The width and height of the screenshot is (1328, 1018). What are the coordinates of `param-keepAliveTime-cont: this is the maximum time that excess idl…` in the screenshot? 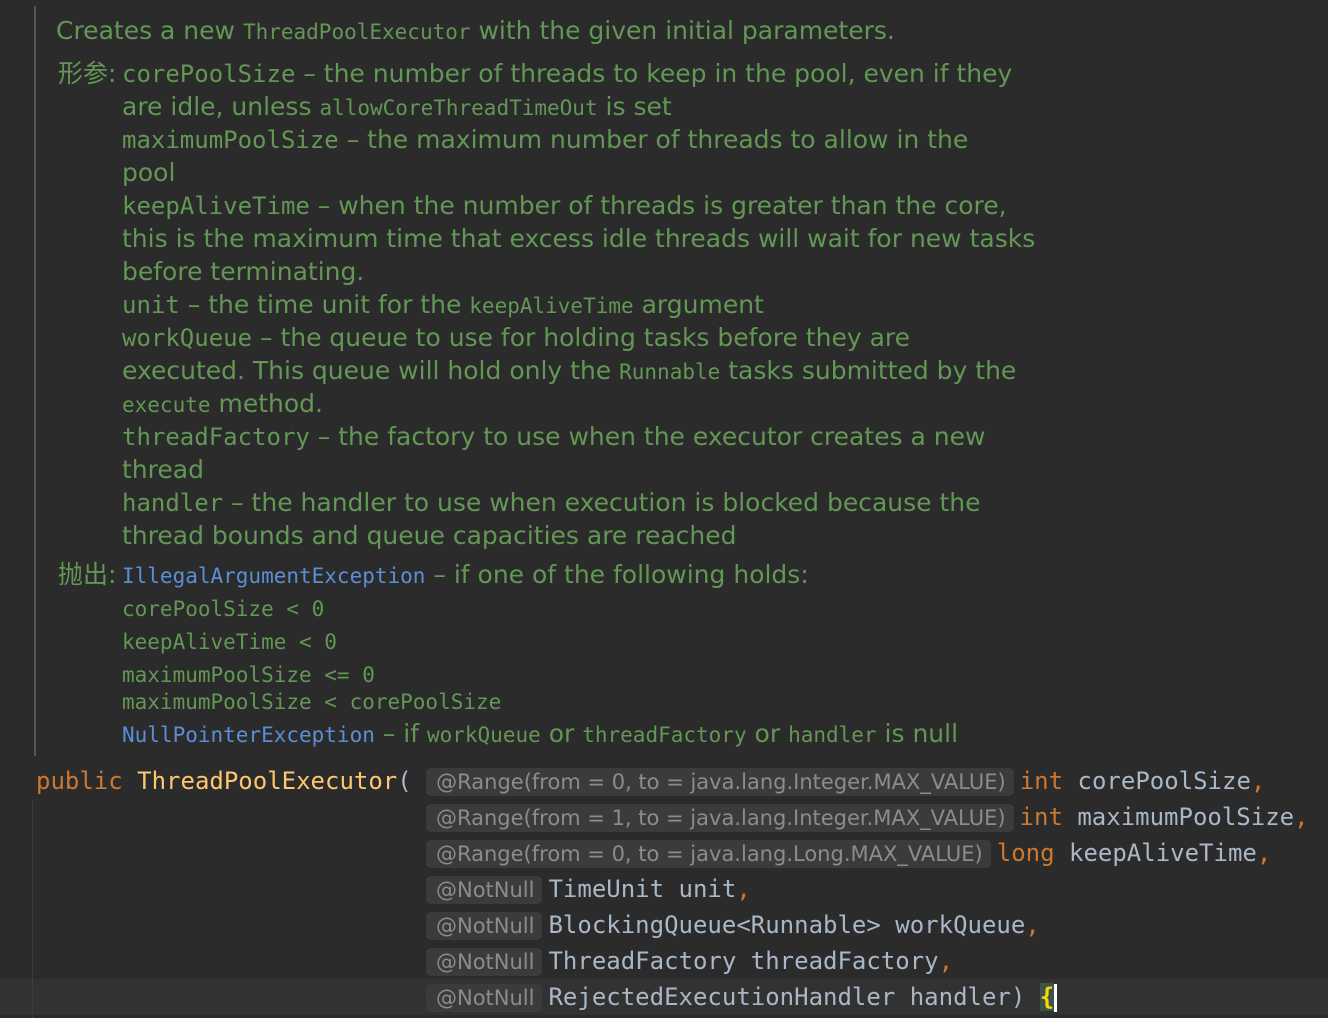 It's located at (579, 238).